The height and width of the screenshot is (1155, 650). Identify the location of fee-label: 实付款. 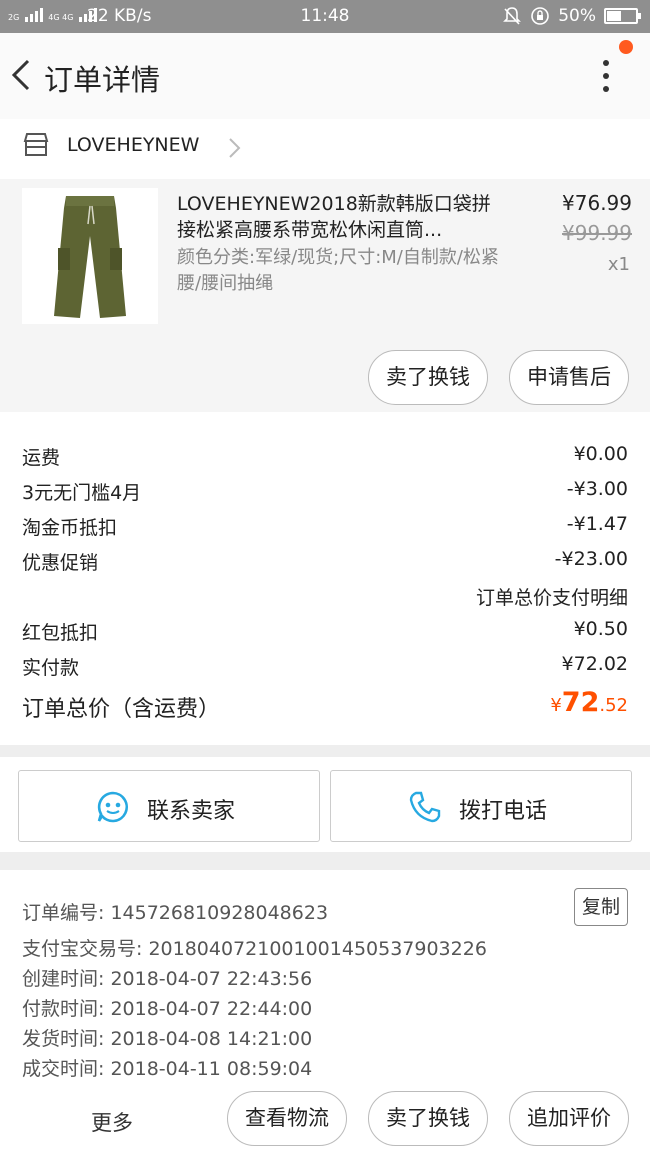
(51, 668).